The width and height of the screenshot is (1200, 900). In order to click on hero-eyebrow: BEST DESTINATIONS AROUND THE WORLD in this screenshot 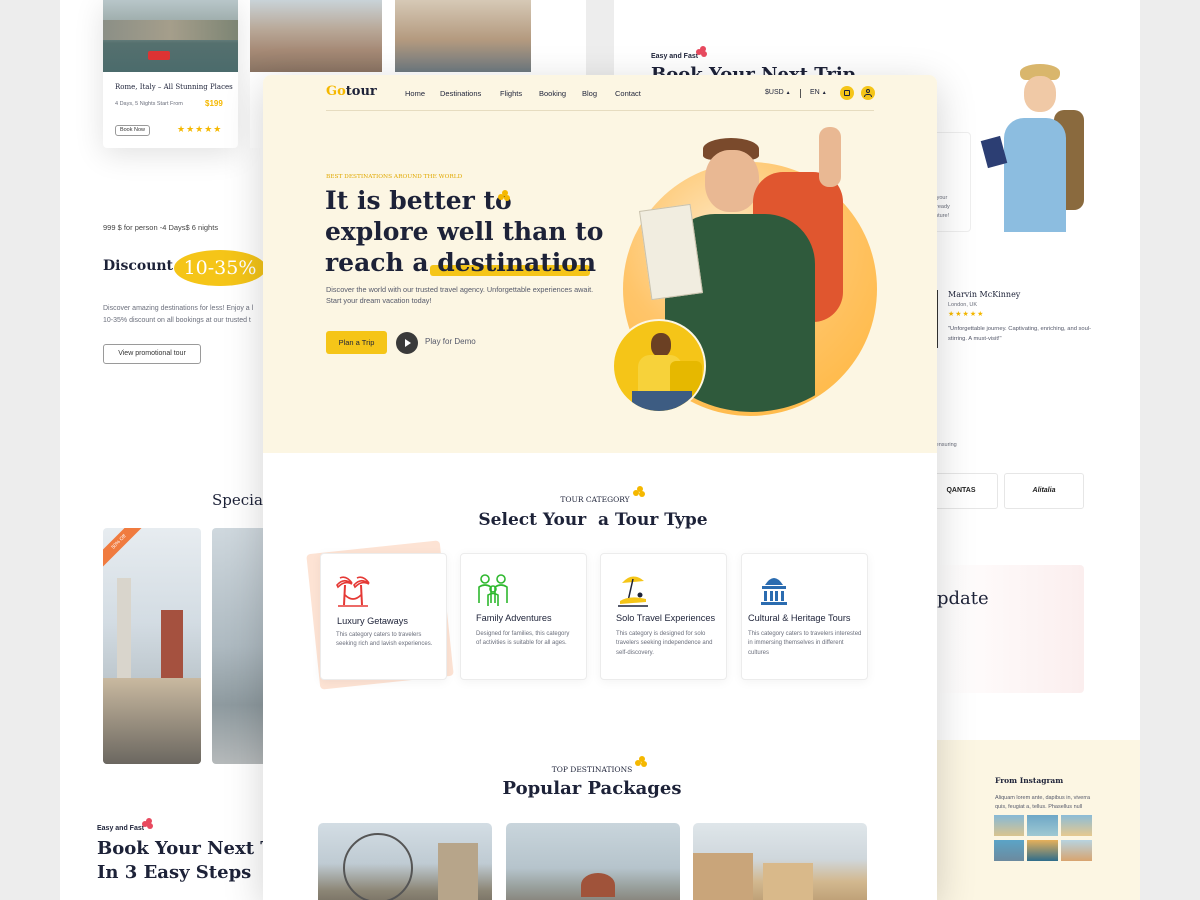, I will do `click(394, 177)`.